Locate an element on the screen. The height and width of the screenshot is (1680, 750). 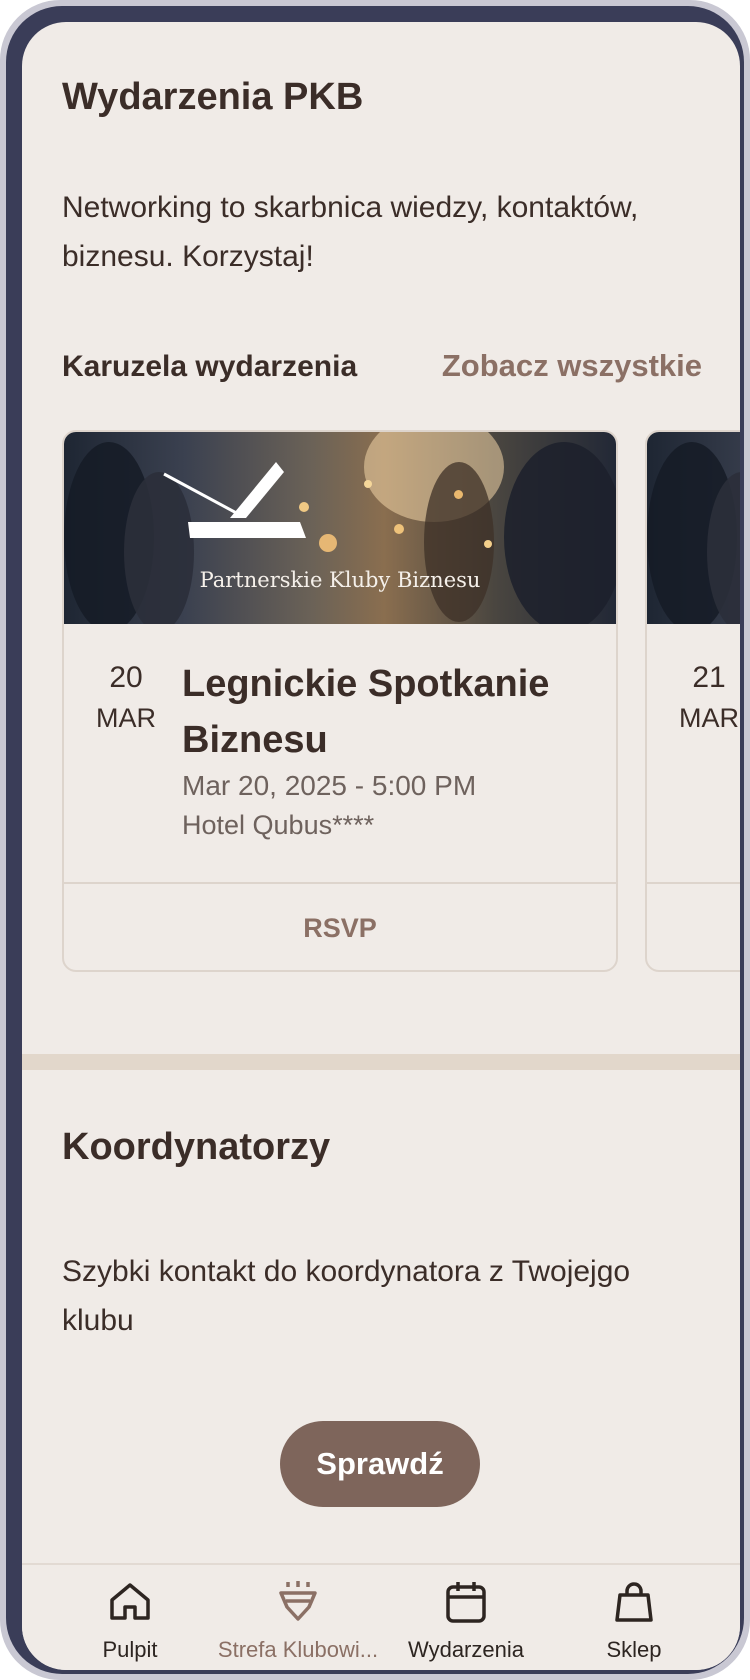
event-image-caption: Partnerskie Kluby Biznesu is located at coordinates (340, 580).